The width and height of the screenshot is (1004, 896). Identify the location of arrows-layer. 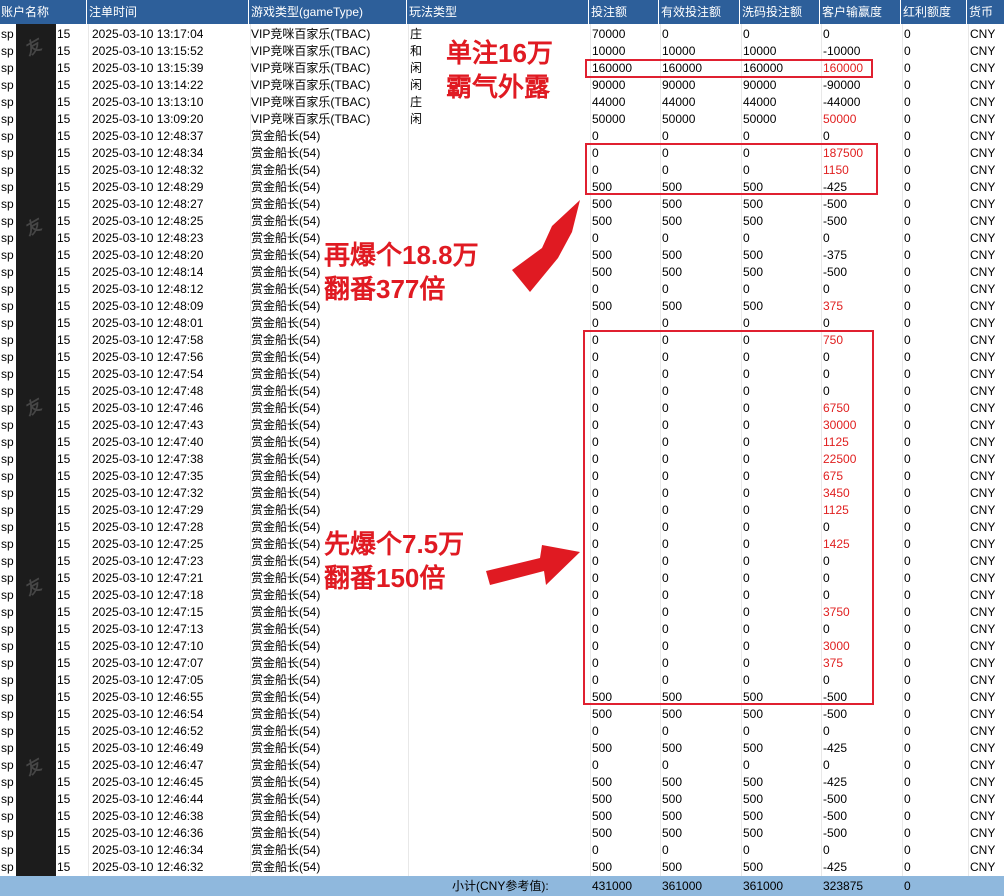
(533, 392).